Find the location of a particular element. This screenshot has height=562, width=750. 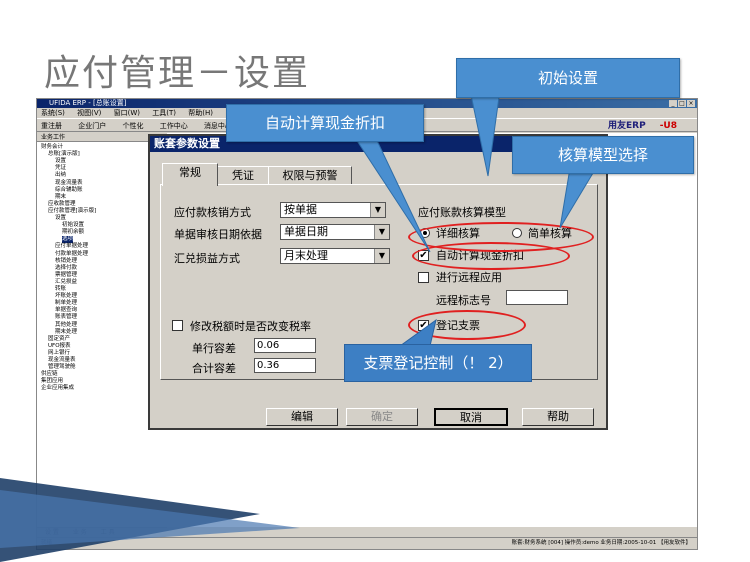

callout-initial-setup: 初始设置 is located at coordinates (568, 78).